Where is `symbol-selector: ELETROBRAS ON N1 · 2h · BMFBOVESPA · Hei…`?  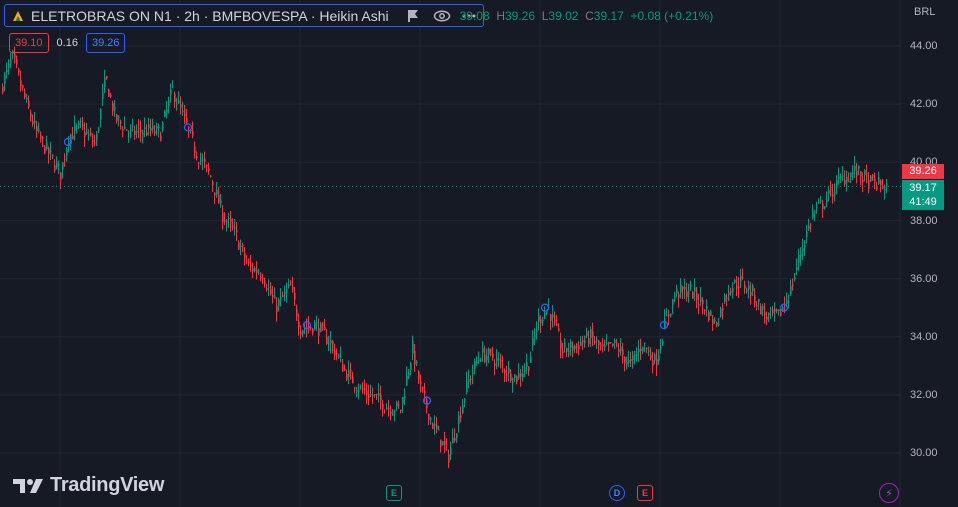 symbol-selector: ELETROBRAS ON N1 · 2h · BMFBOVESPA · Hei… is located at coordinates (244, 15).